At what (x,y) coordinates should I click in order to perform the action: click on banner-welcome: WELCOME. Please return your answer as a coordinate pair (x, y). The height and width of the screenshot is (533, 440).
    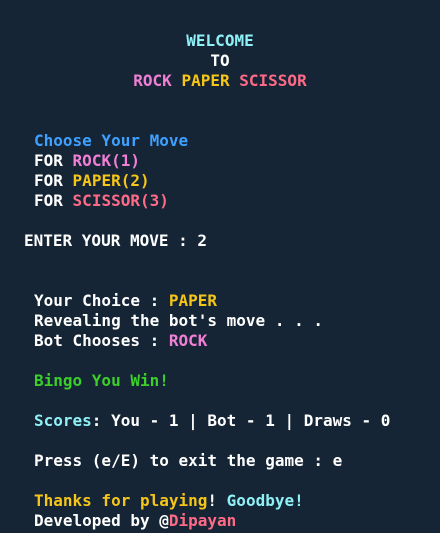
    Looking at the image, I should click on (220, 40).